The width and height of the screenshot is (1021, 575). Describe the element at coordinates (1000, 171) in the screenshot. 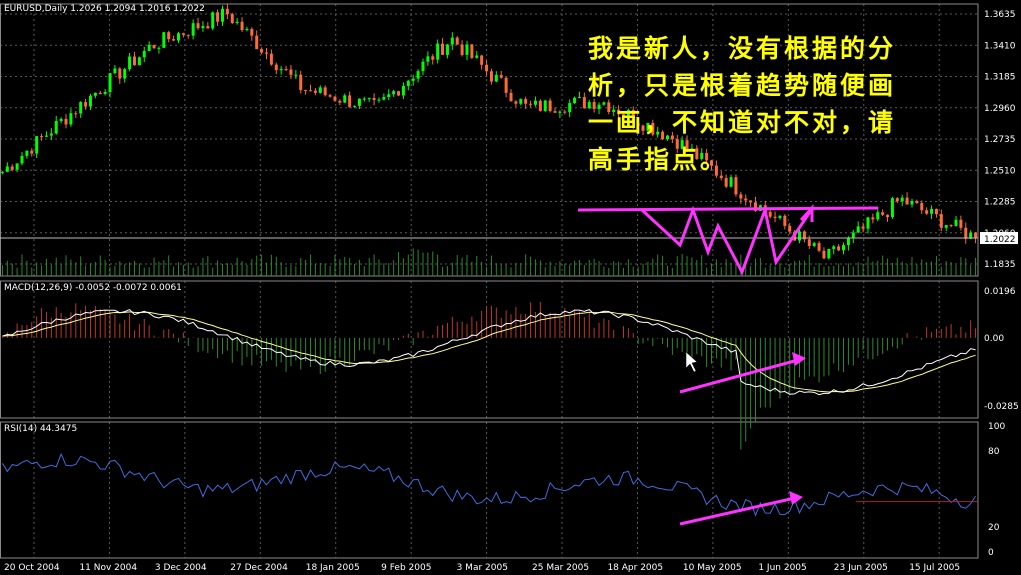

I see `y-tick-label: 1.2510` at that location.